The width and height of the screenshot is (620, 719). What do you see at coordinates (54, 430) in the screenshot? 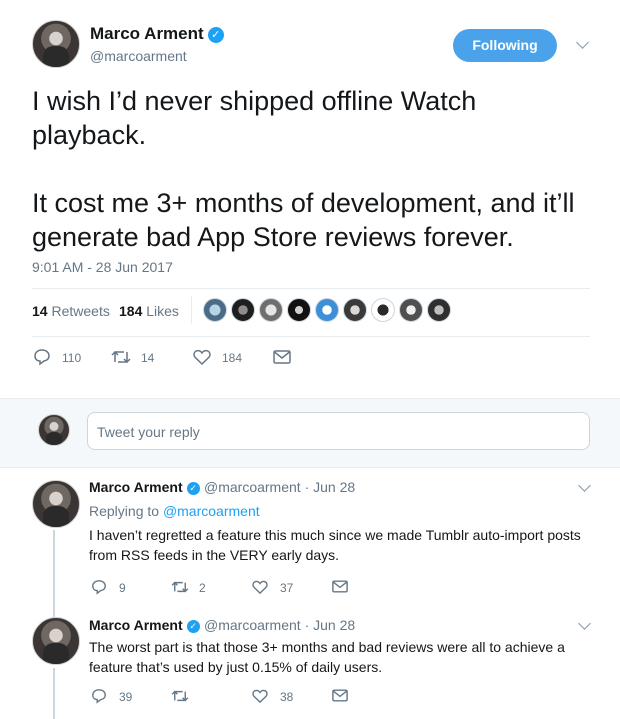
I see `current-user-avatar` at bounding box center [54, 430].